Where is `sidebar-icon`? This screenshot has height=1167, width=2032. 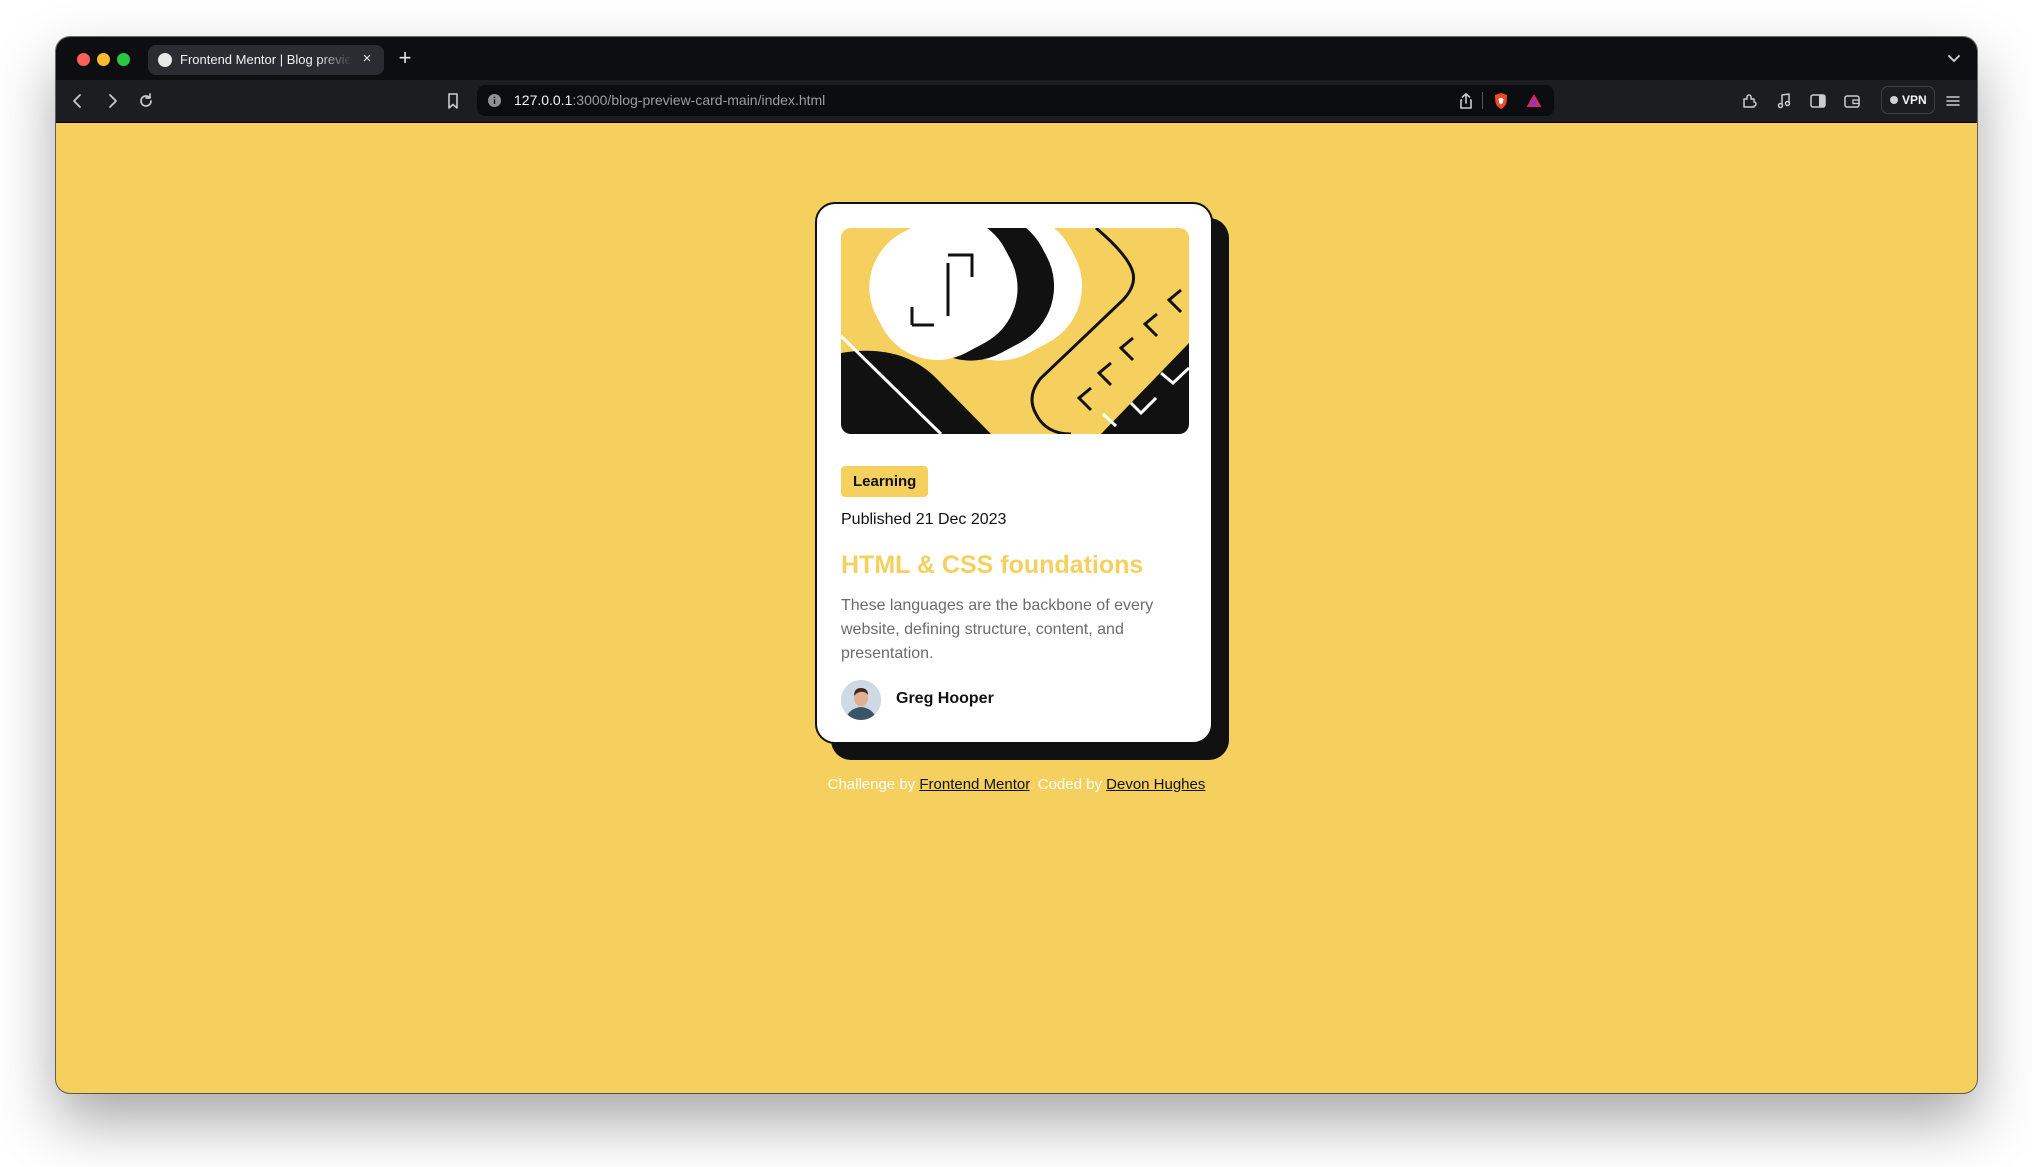 sidebar-icon is located at coordinates (1818, 101).